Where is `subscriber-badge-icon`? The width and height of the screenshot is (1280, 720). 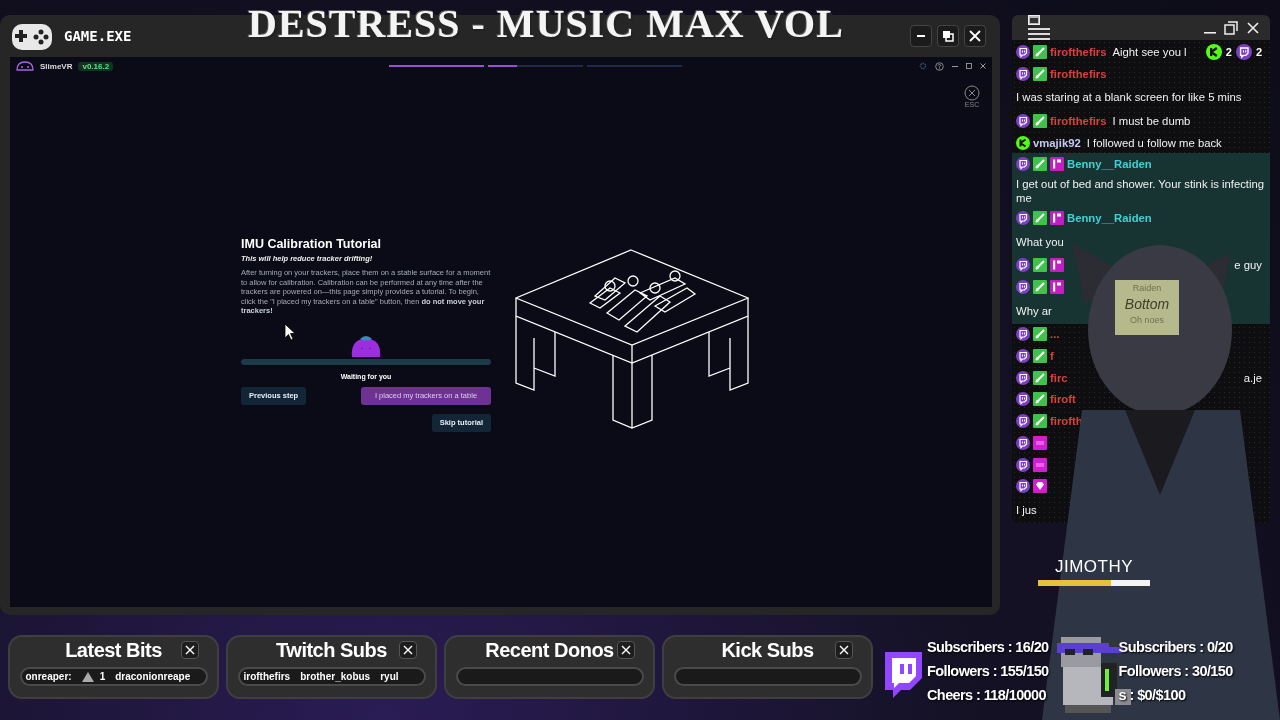
subscriber-badge-icon is located at coordinates (1040, 442).